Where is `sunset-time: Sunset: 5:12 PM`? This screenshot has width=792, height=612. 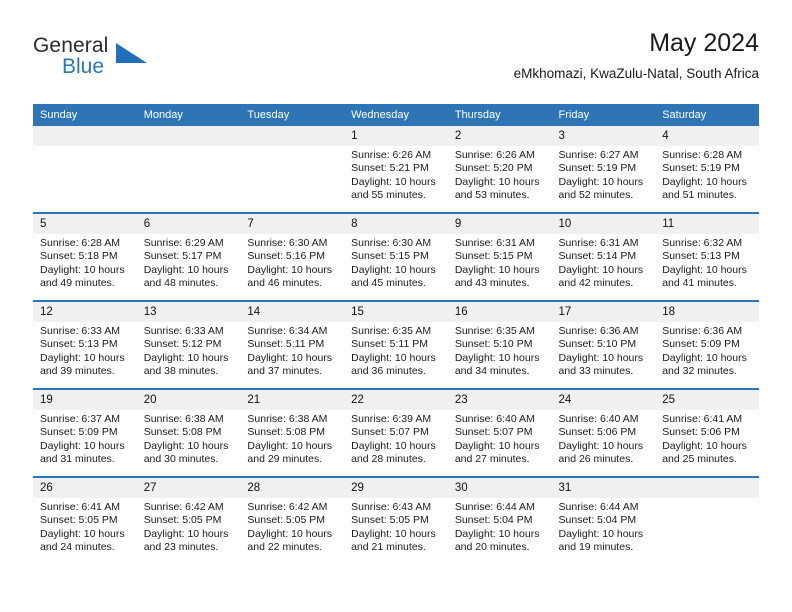
sunset-time: Sunset: 5:12 PM is located at coordinates (182, 344).